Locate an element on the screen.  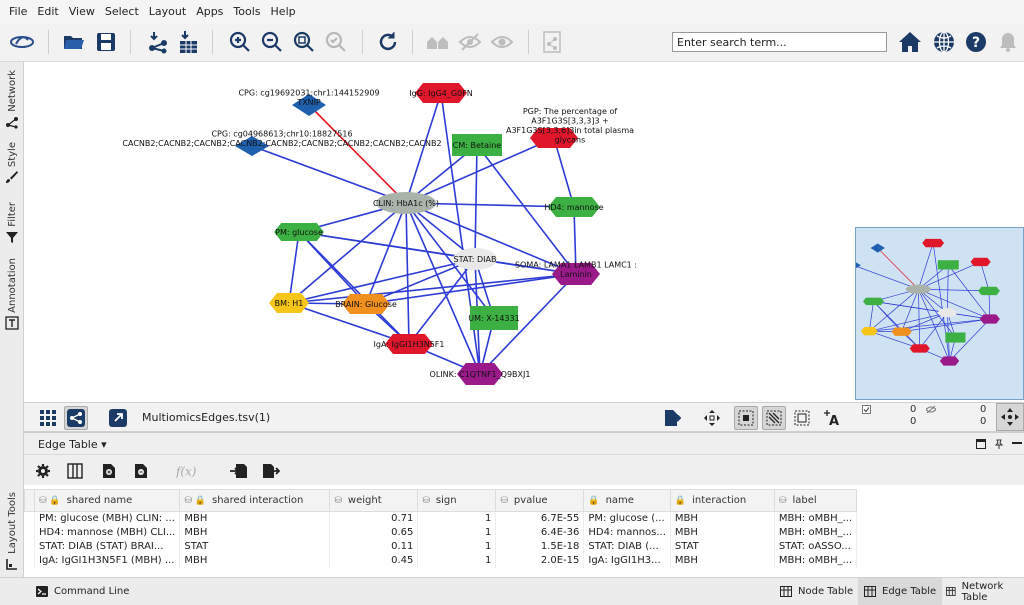
table-cell: 2.0E-15 is located at coordinates (540, 560).